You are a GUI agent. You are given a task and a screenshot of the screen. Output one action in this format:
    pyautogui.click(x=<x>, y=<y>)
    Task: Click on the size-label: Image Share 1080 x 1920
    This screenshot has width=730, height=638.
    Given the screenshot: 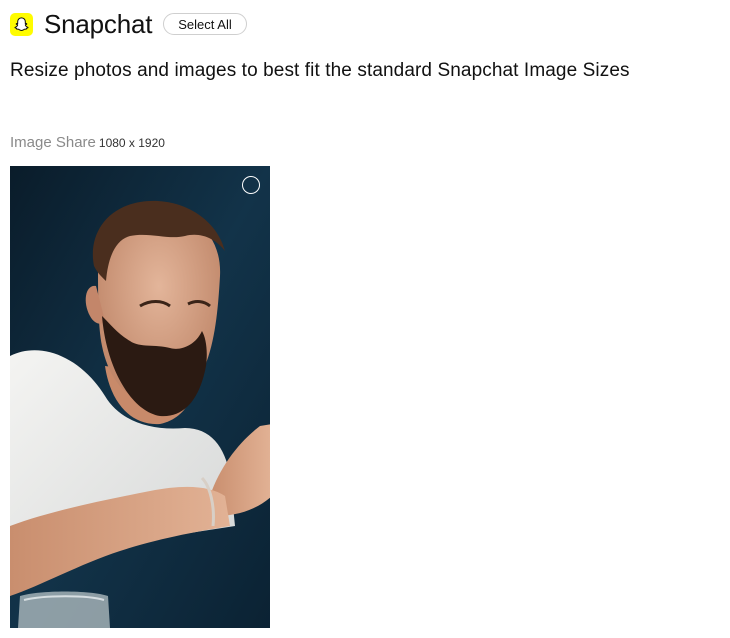 What is the action you would take?
    pyautogui.click(x=87, y=143)
    